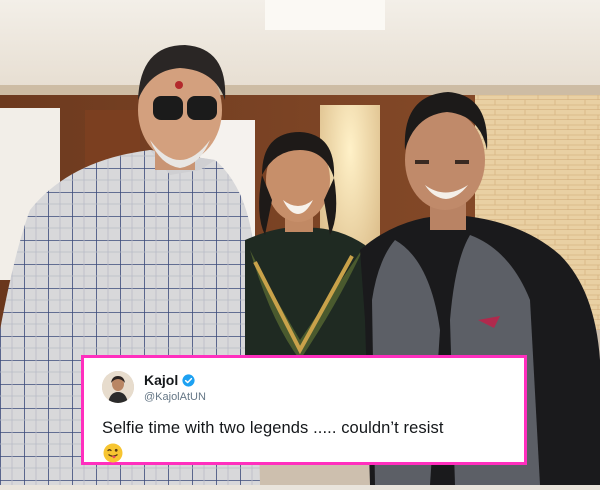 This screenshot has height=490, width=600. Describe the element at coordinates (118, 387) in the screenshot. I see `avatar` at that location.